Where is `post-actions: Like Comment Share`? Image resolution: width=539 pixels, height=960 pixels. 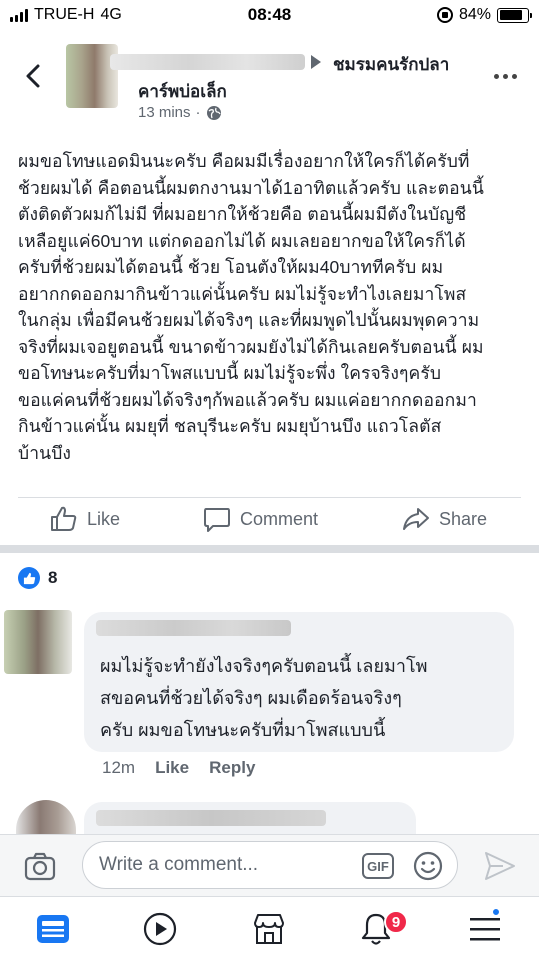 post-actions: Like Comment Share is located at coordinates (269, 521).